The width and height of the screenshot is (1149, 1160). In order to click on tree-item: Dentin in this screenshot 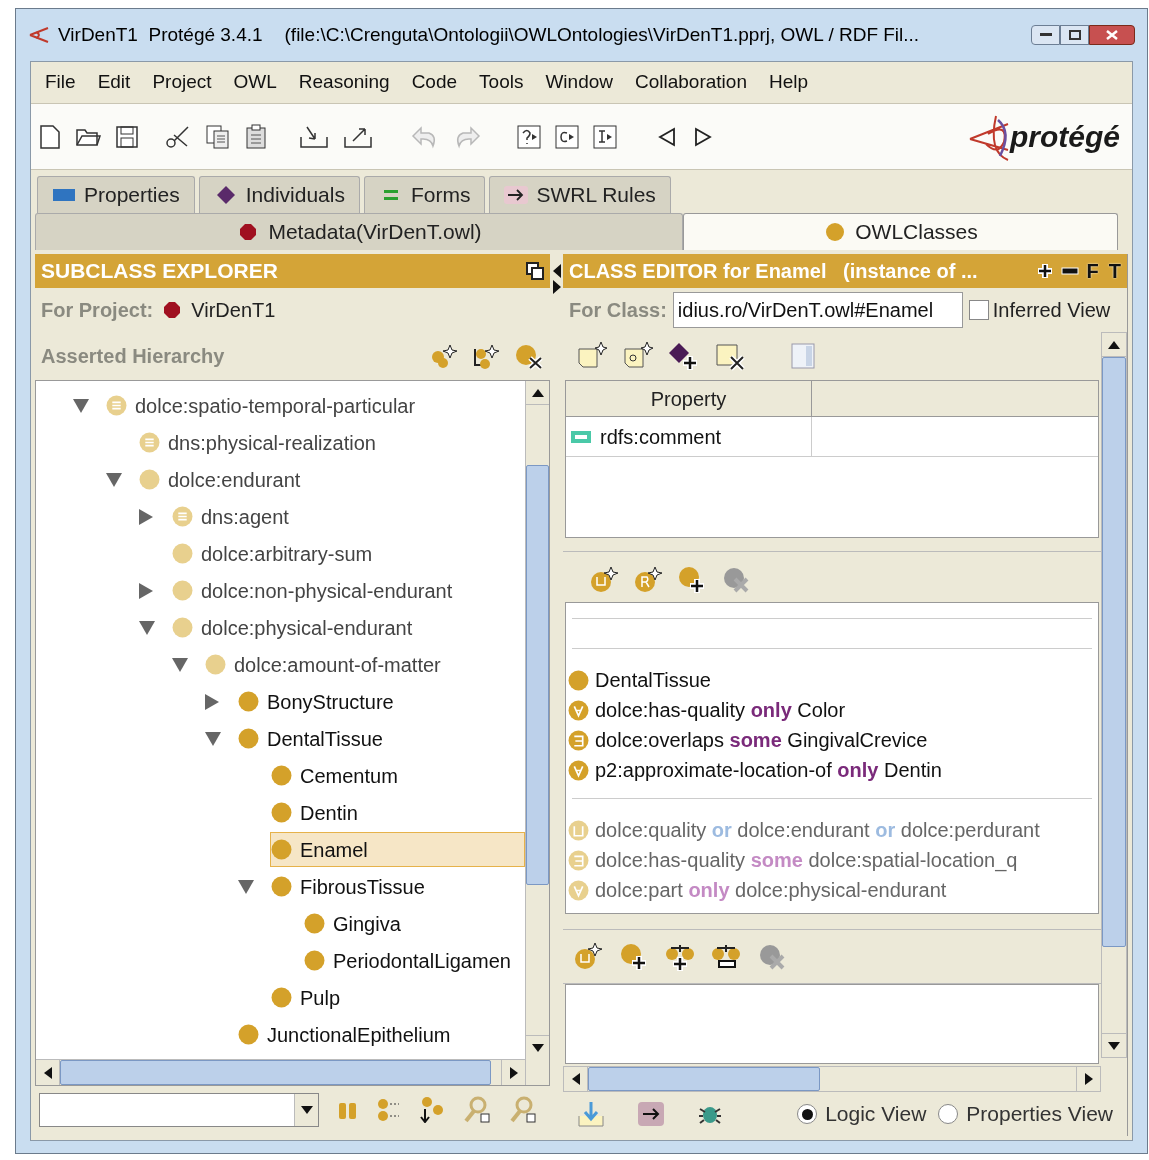, I will do `click(397, 812)`.